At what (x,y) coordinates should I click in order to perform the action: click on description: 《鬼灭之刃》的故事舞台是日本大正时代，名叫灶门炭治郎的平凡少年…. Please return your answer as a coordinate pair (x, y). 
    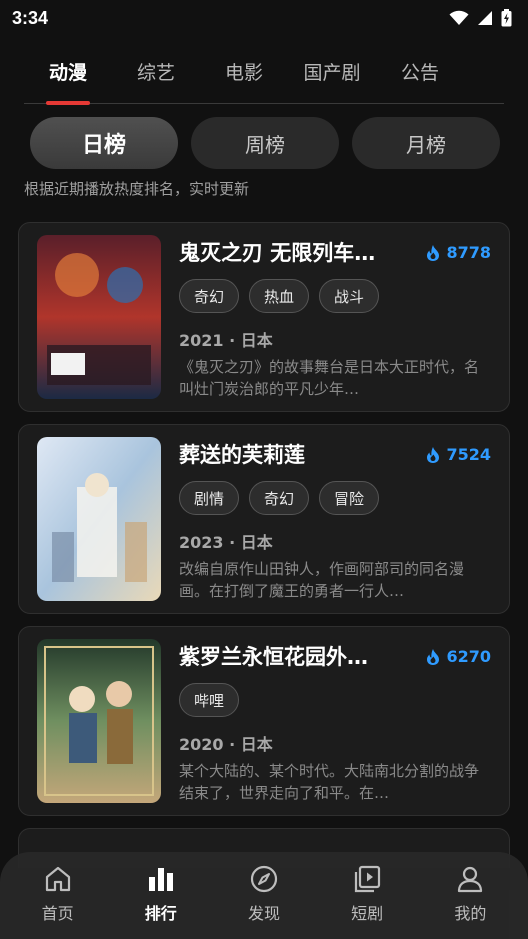
    Looking at the image, I should click on (329, 378).